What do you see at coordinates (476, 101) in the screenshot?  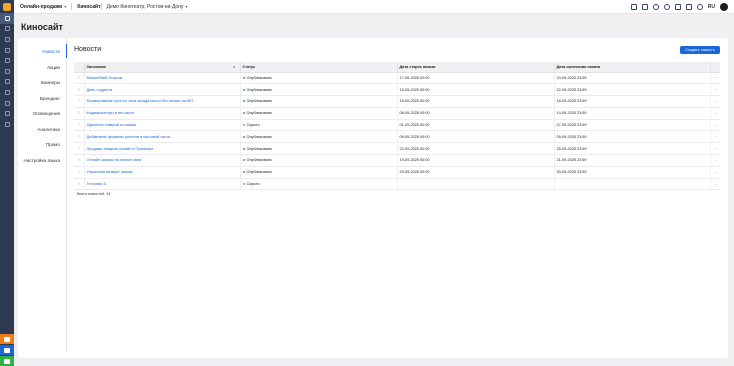 I see `start-date-cell: 15-09-2025 00:00` at bounding box center [476, 101].